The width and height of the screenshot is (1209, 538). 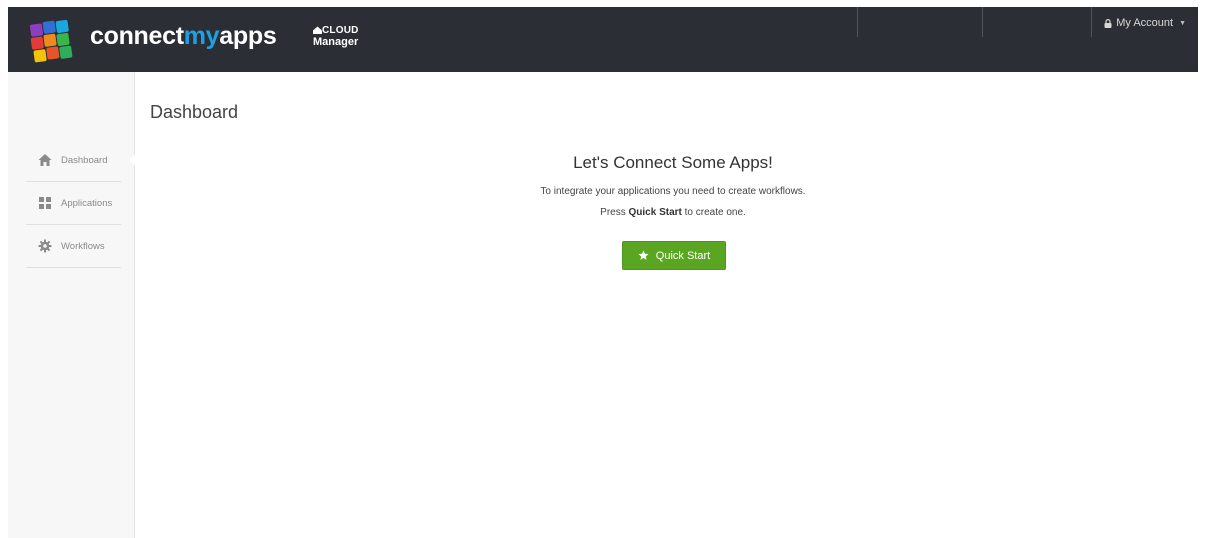 What do you see at coordinates (45, 246) in the screenshot?
I see `gear-icon` at bounding box center [45, 246].